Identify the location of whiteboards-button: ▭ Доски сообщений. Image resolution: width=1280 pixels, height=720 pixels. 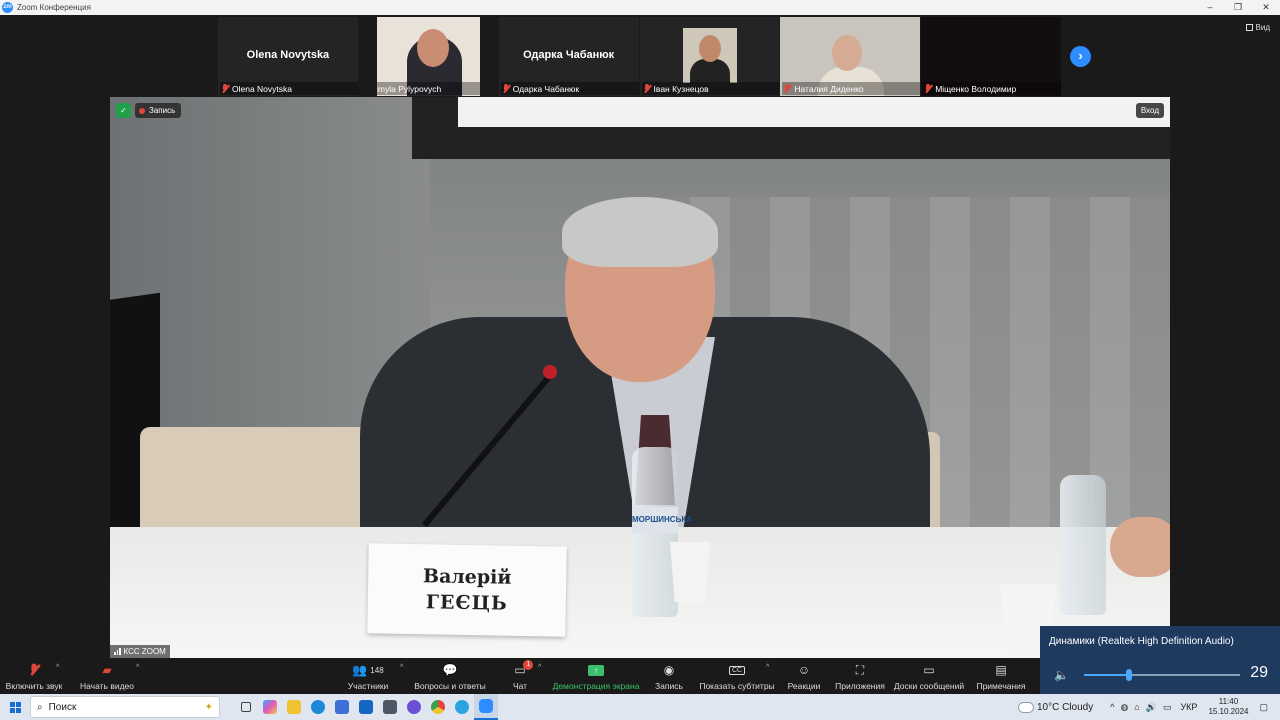
(929, 676).